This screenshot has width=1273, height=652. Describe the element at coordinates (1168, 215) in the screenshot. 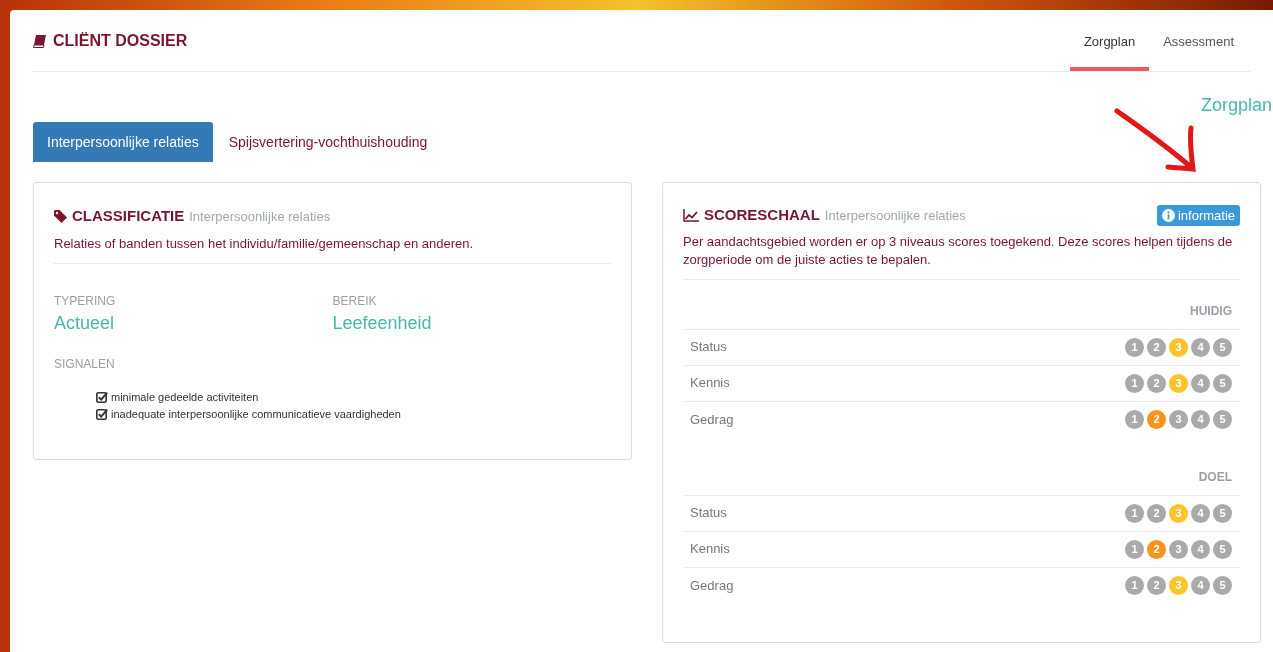

I see `info-icon` at that location.